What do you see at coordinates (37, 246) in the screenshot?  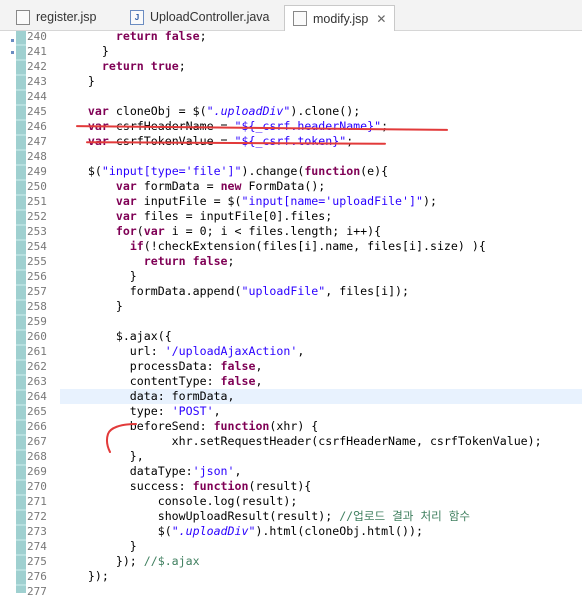 I see `line-number: 254` at bounding box center [37, 246].